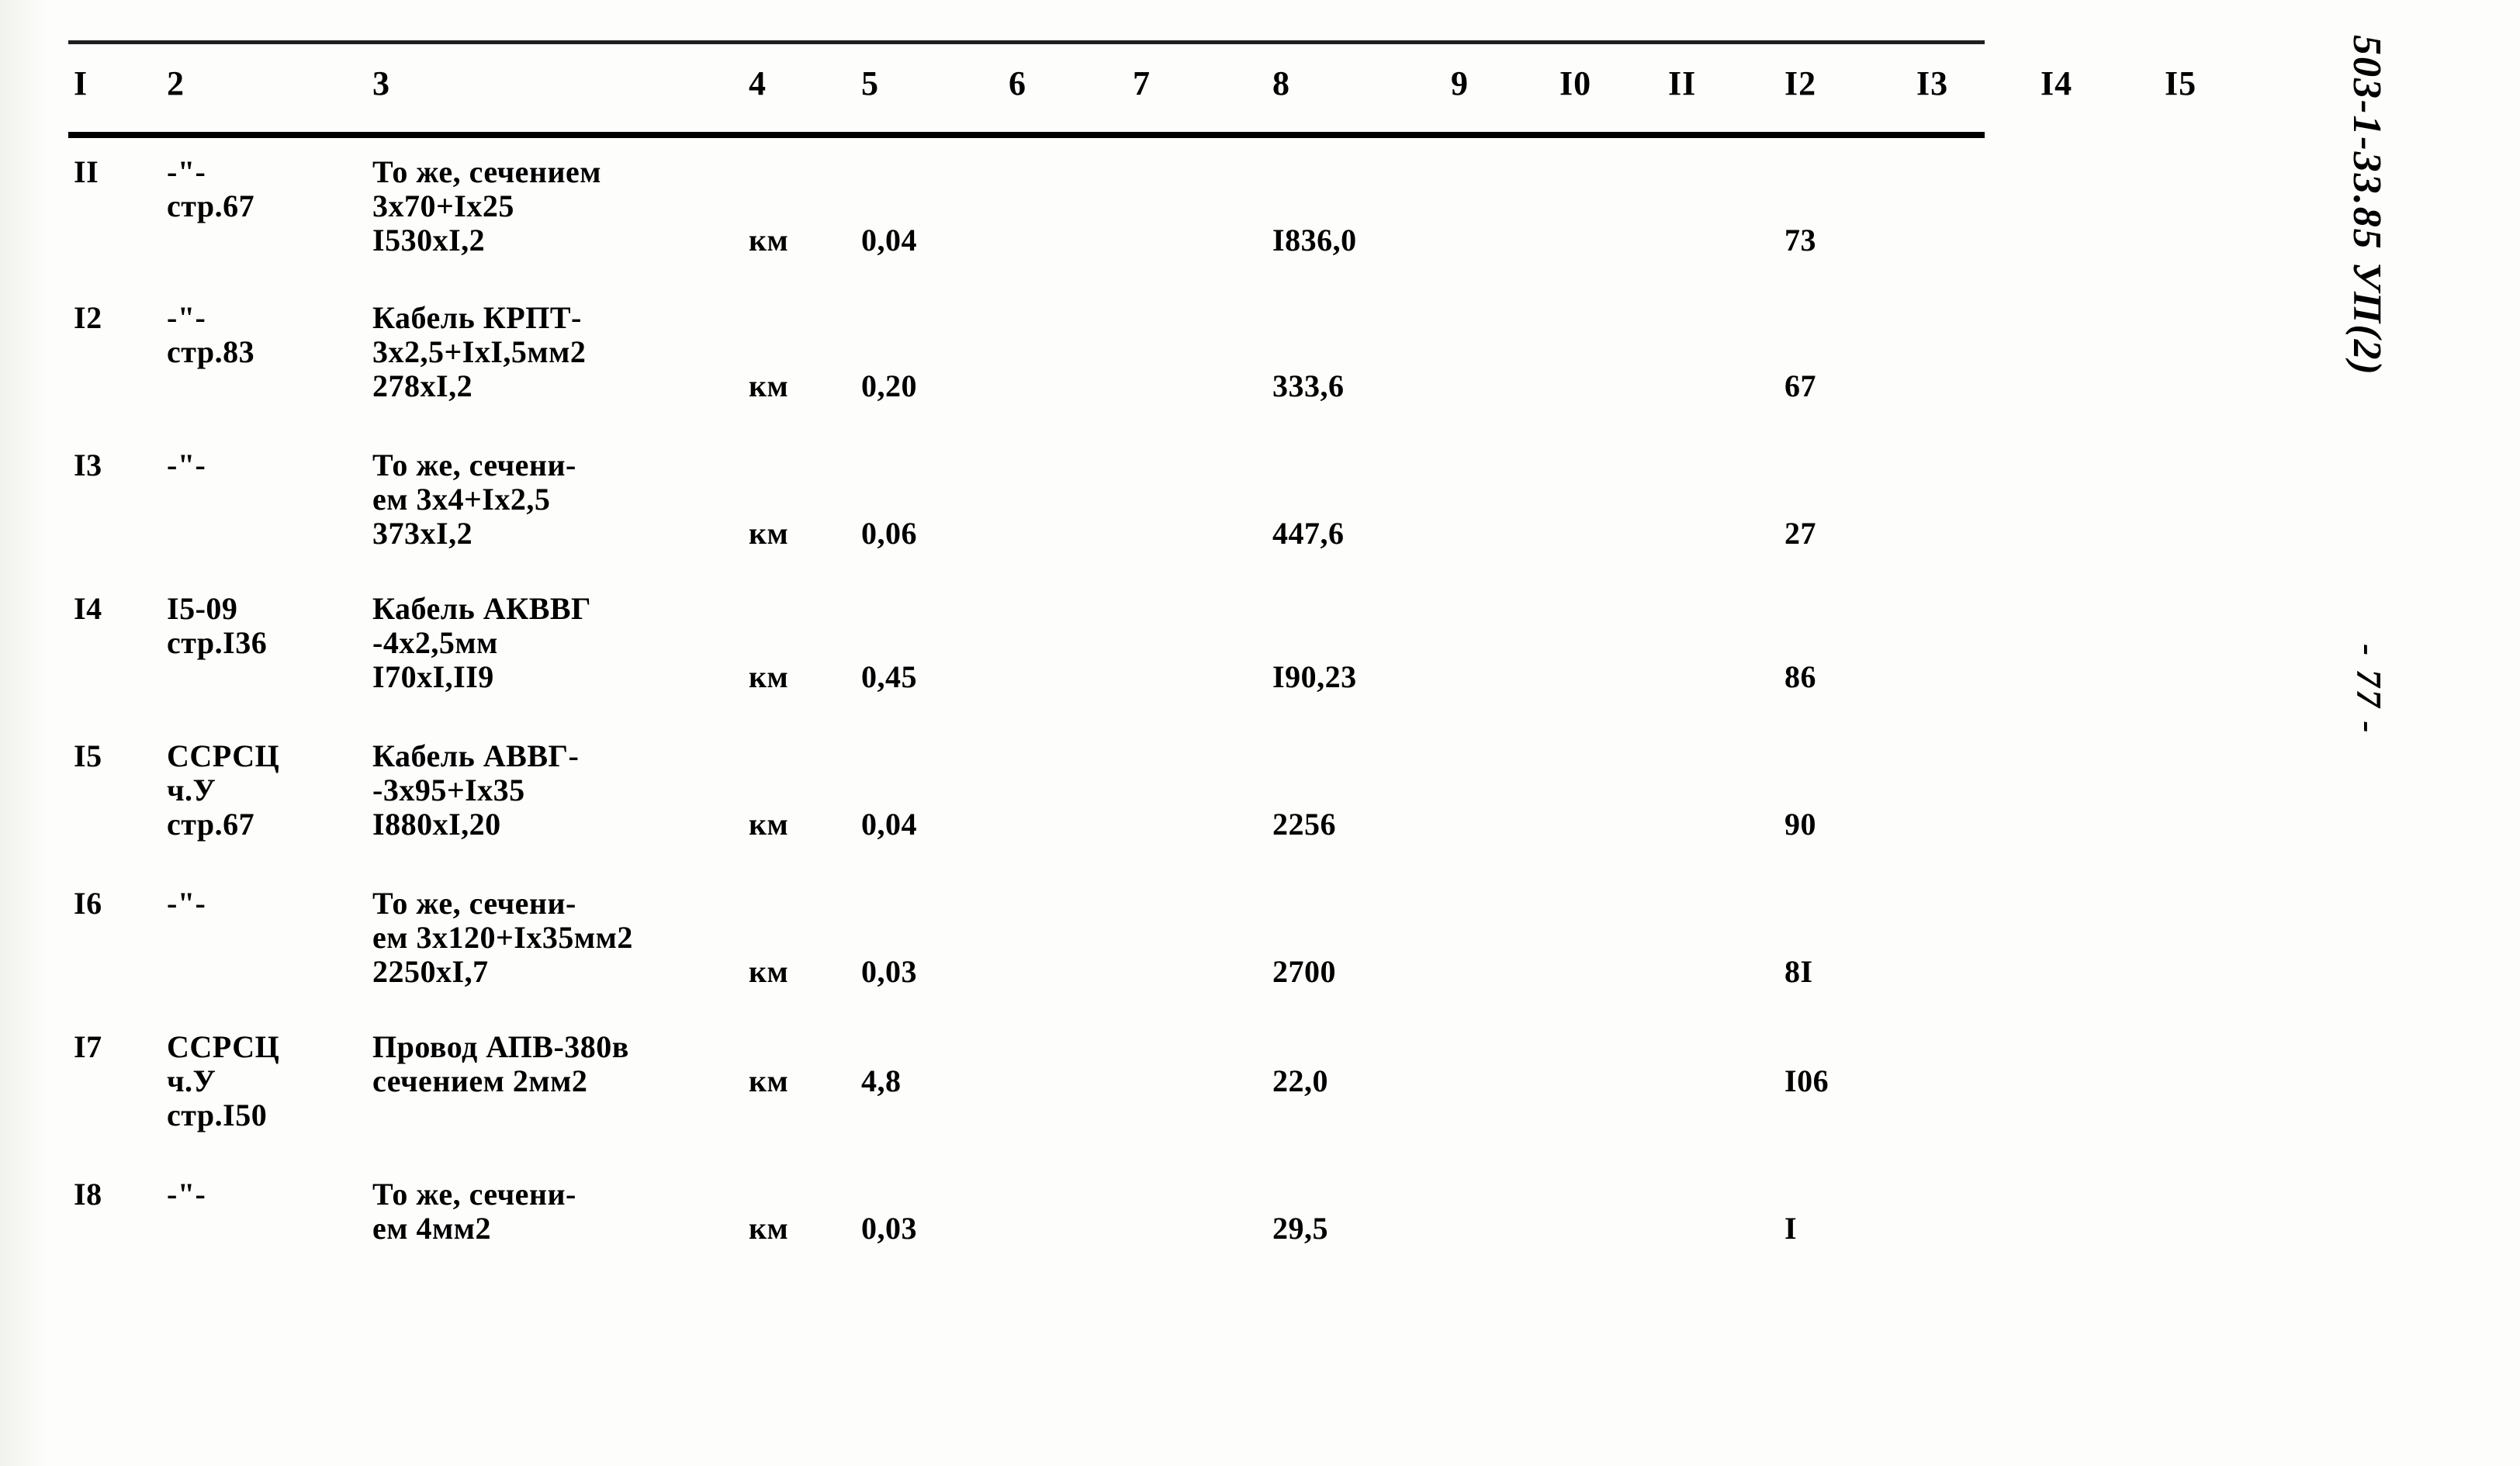 This screenshot has height=1466, width=2520. Describe the element at coordinates (1460, 83) in the screenshot. I see `column-header-9: 9` at that location.